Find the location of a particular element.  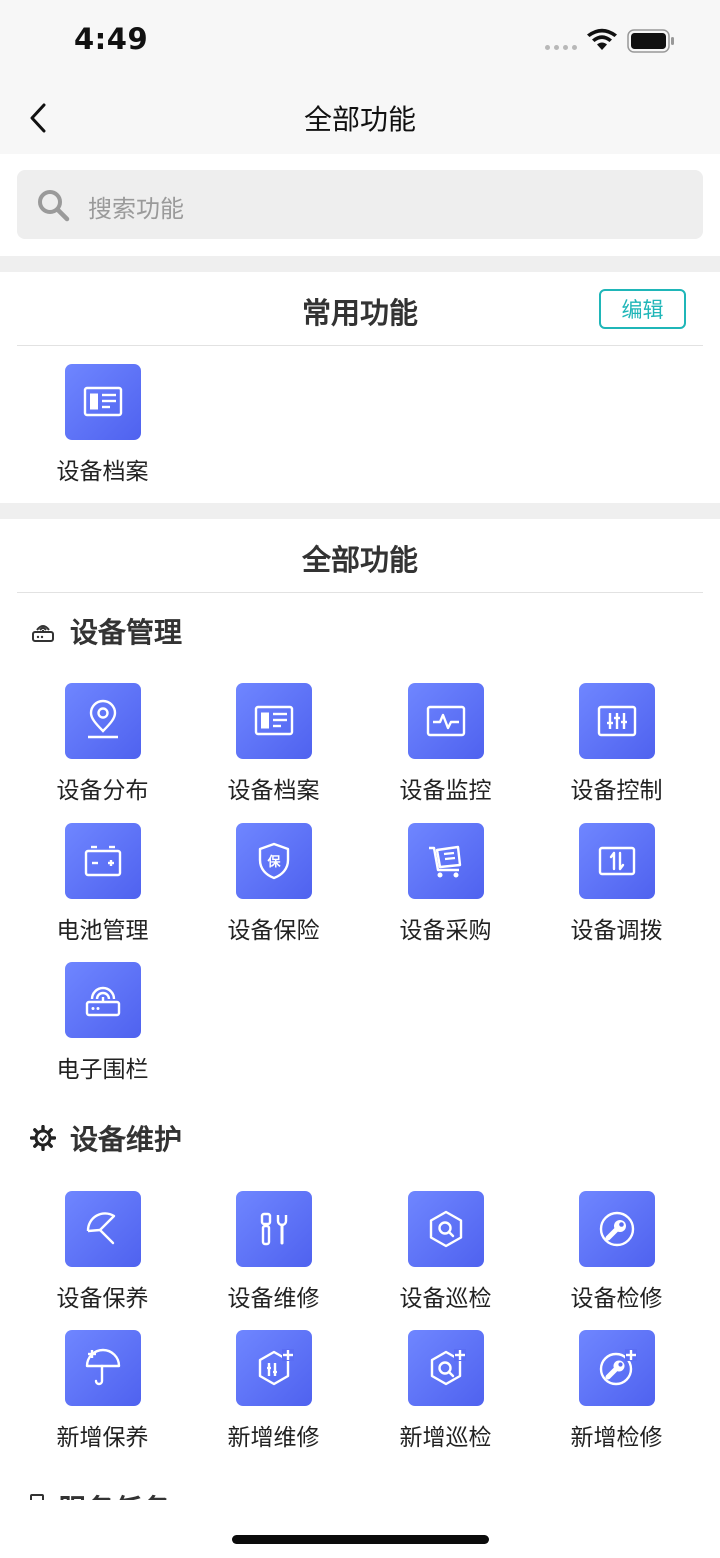

item-label: 电池管理 is located at coordinates (102, 931).